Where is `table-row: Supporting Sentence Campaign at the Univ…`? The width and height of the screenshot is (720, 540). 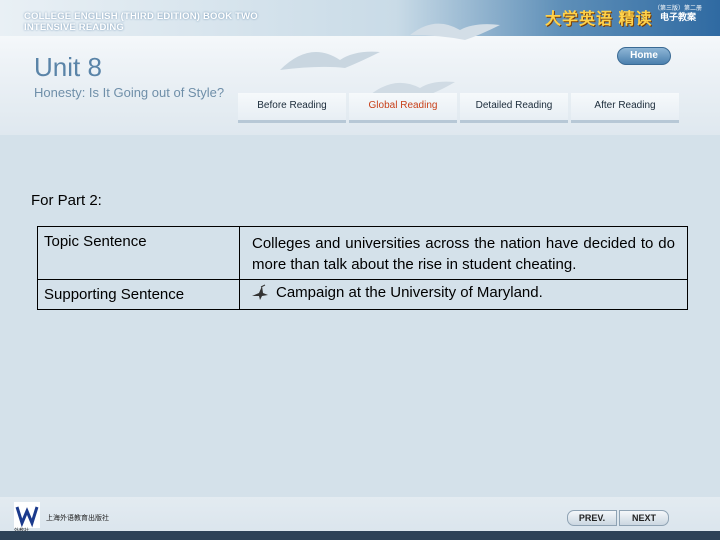
table-row: Supporting Sentence Campaign at the Univ… is located at coordinates (362, 294).